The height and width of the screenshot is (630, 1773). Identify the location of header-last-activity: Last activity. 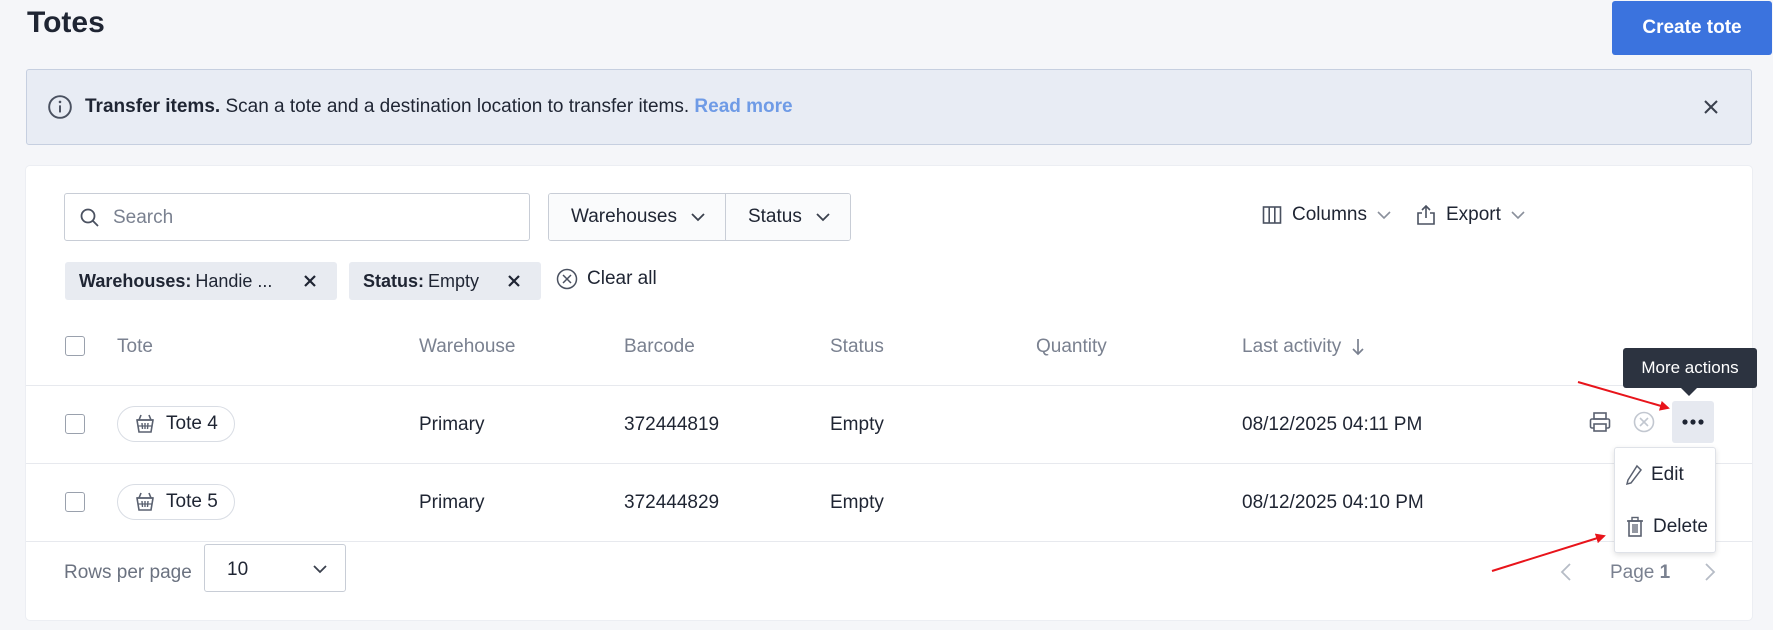
(1303, 347).